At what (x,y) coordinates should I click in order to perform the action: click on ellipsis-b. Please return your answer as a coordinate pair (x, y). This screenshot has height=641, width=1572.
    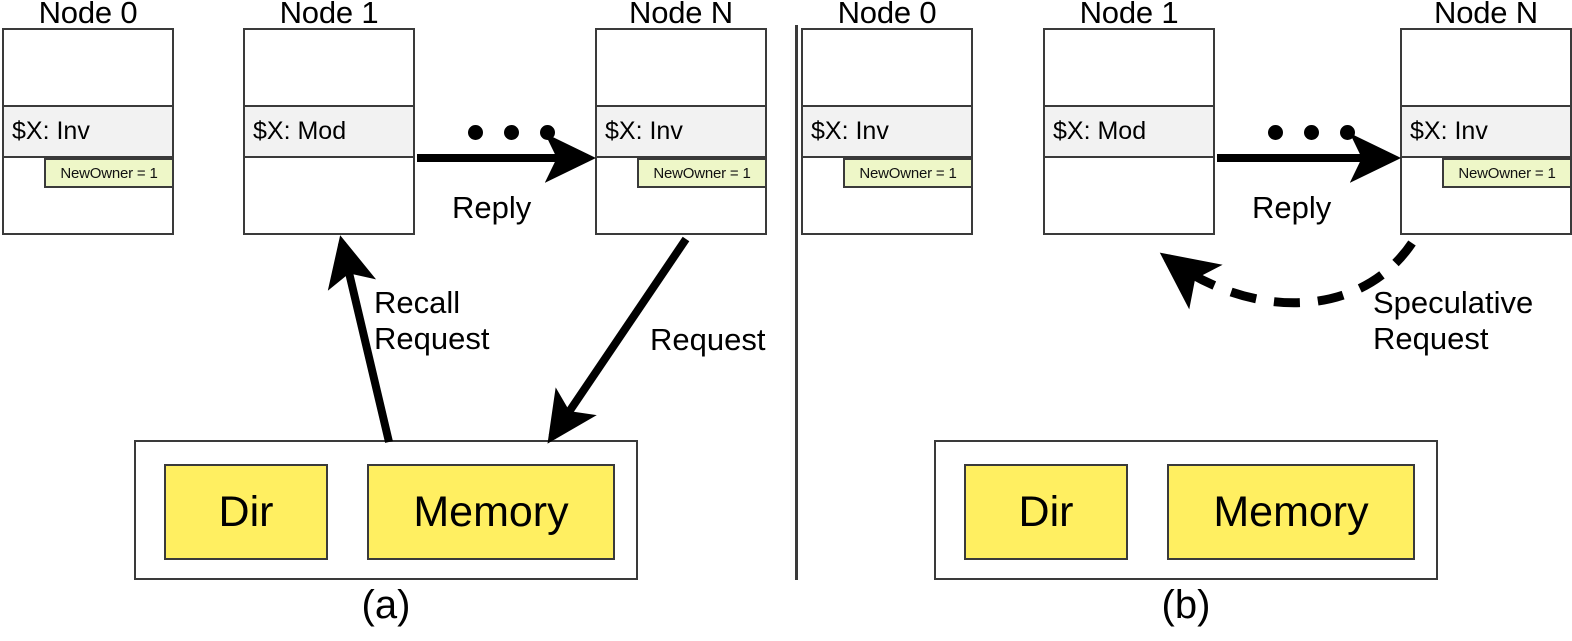
    Looking at the image, I should click on (1311, 132).